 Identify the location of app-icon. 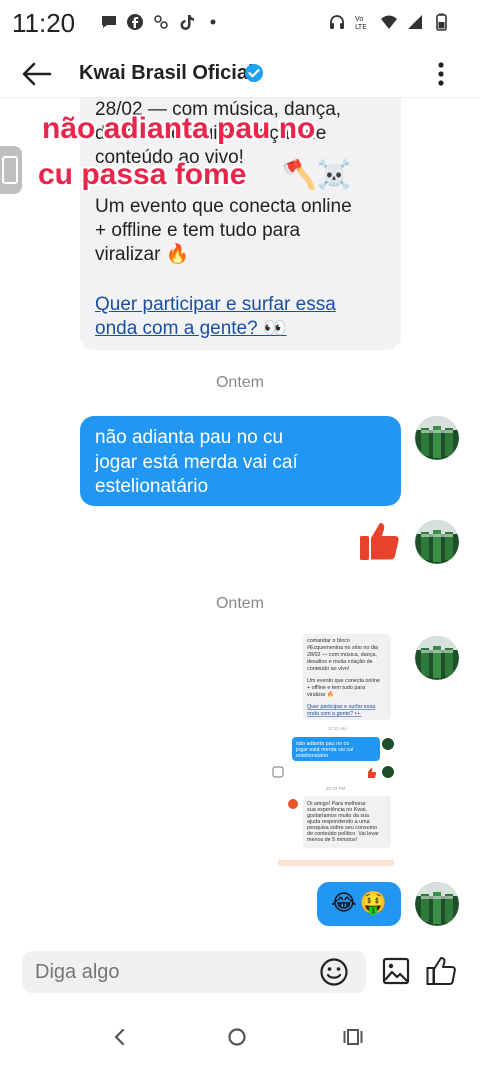
(161, 22).